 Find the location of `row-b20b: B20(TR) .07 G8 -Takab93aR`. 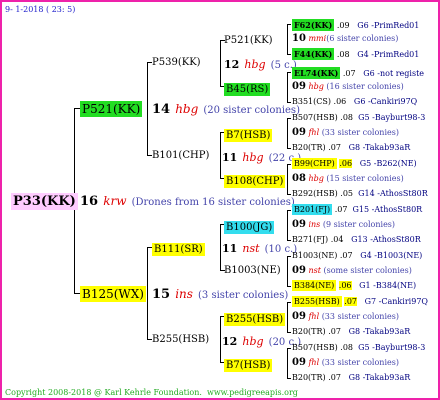

row-b20b: B20(TR) .07 G8 -Takab93aR is located at coordinates (351, 331).